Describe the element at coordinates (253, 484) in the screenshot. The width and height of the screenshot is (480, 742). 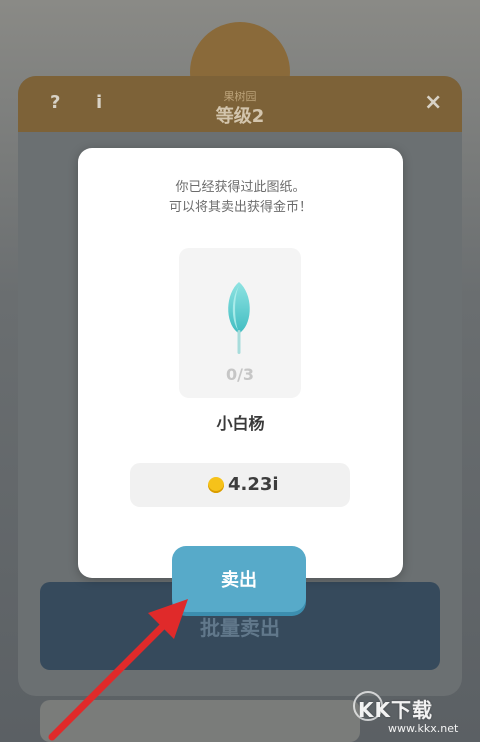
I see `price-amount: 4.23i` at that location.